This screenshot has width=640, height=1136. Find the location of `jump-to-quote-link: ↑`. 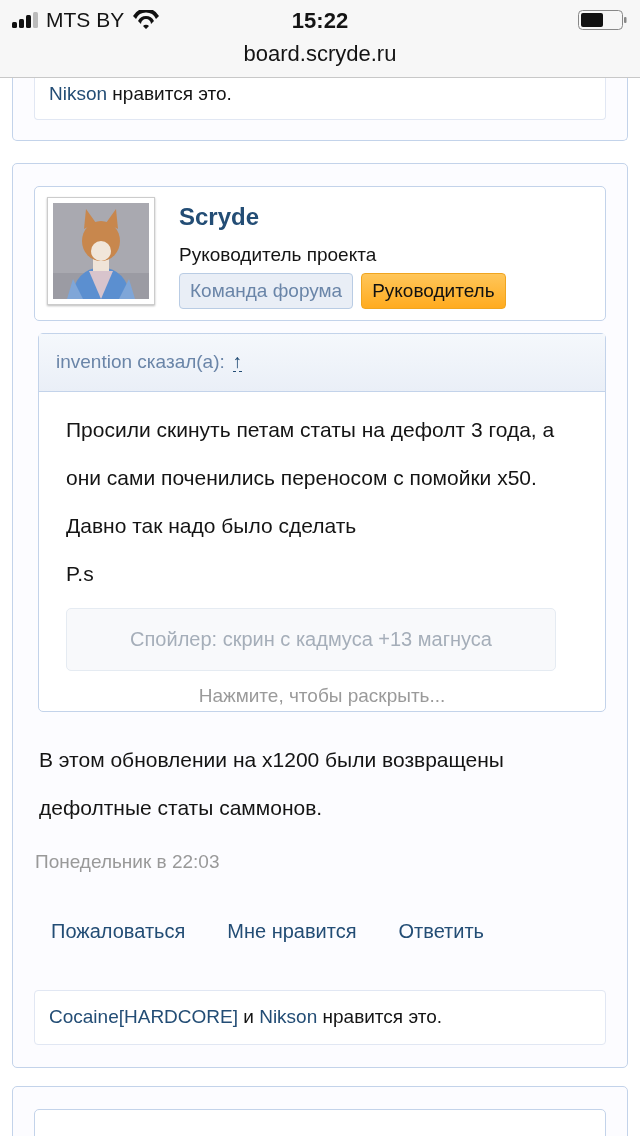

jump-to-quote-link: ↑ is located at coordinates (237, 362).